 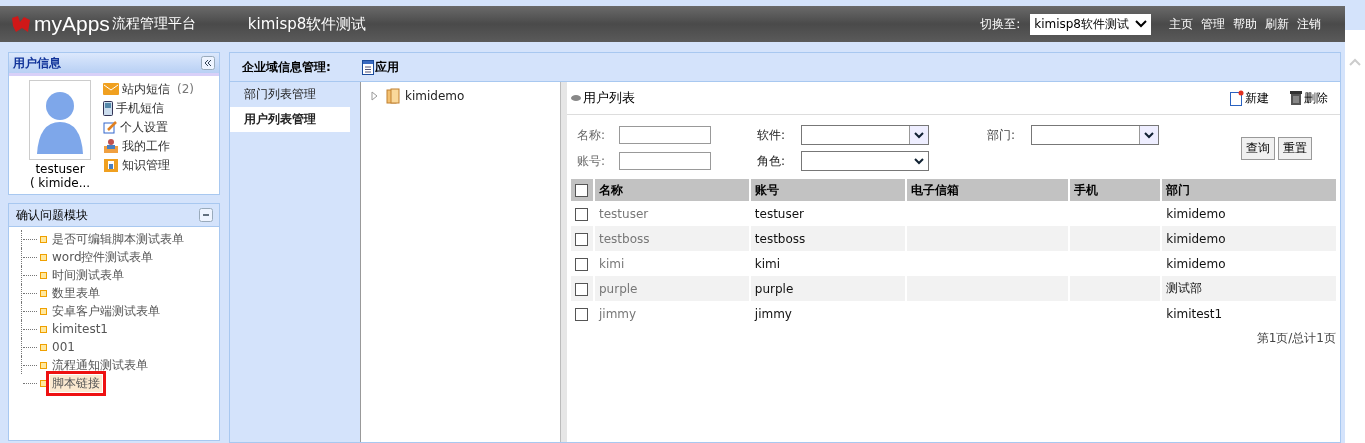 What do you see at coordinates (672, 190) in the screenshot?
I see `column-header: 名称` at bounding box center [672, 190].